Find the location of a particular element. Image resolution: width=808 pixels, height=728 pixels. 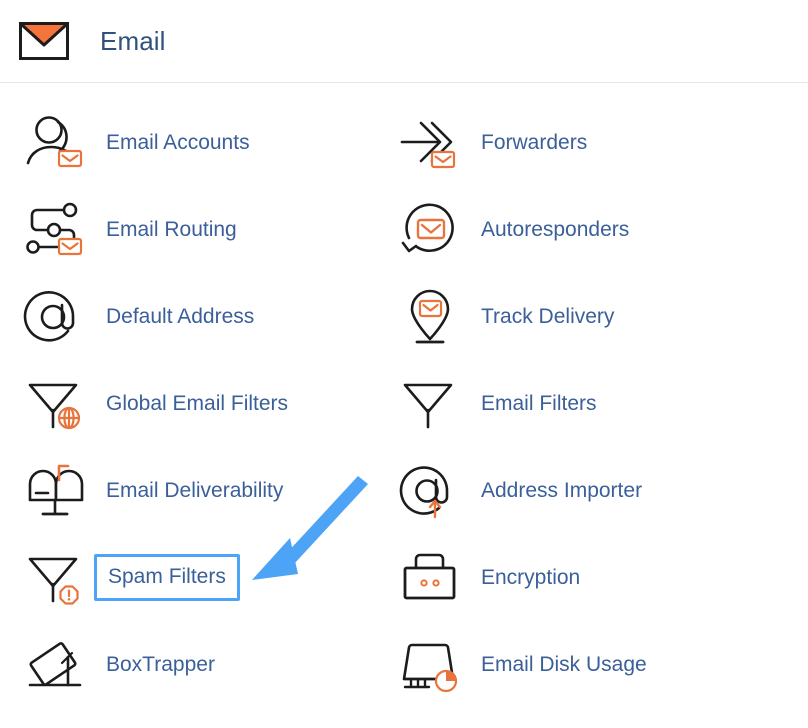

padlock-icon is located at coordinates (430, 578).